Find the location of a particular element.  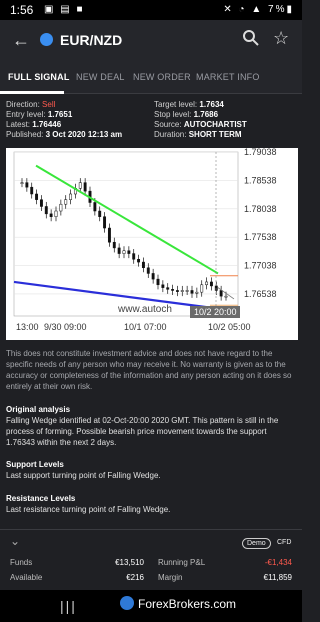

margin-value: €11,859 is located at coordinates (277, 577).